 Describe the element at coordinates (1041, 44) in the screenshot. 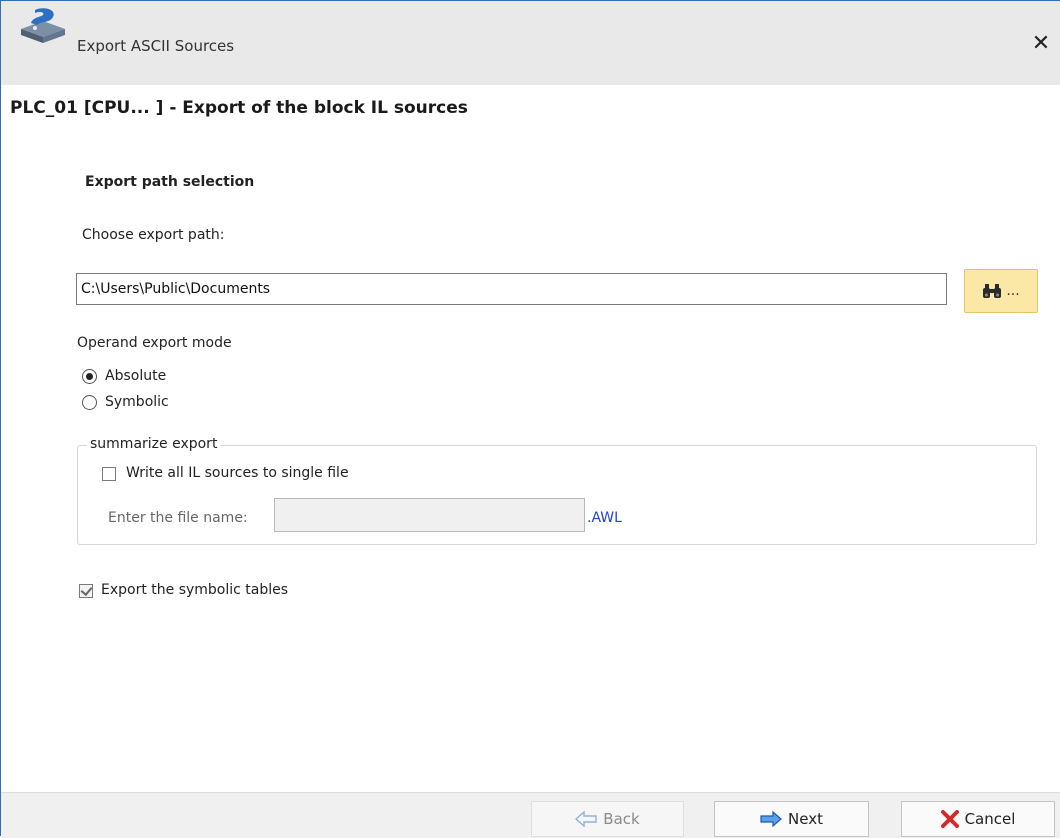

I see `close-button: ✕` at that location.